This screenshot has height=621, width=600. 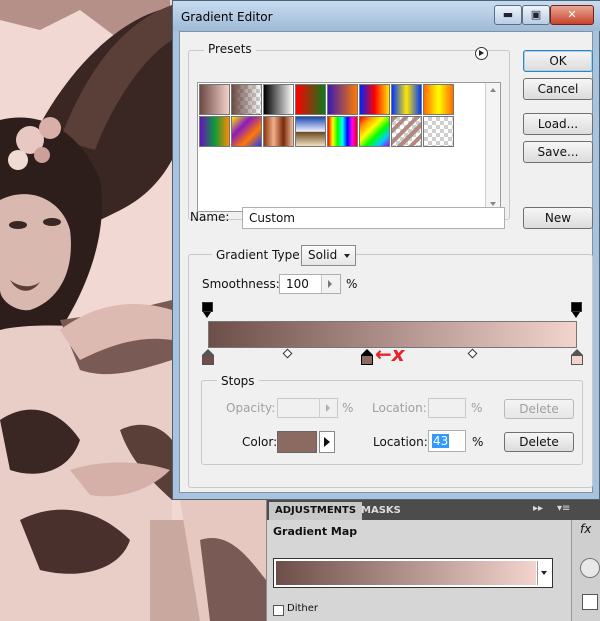 I want to click on fx-icon: fx, so click(x=585, y=529).